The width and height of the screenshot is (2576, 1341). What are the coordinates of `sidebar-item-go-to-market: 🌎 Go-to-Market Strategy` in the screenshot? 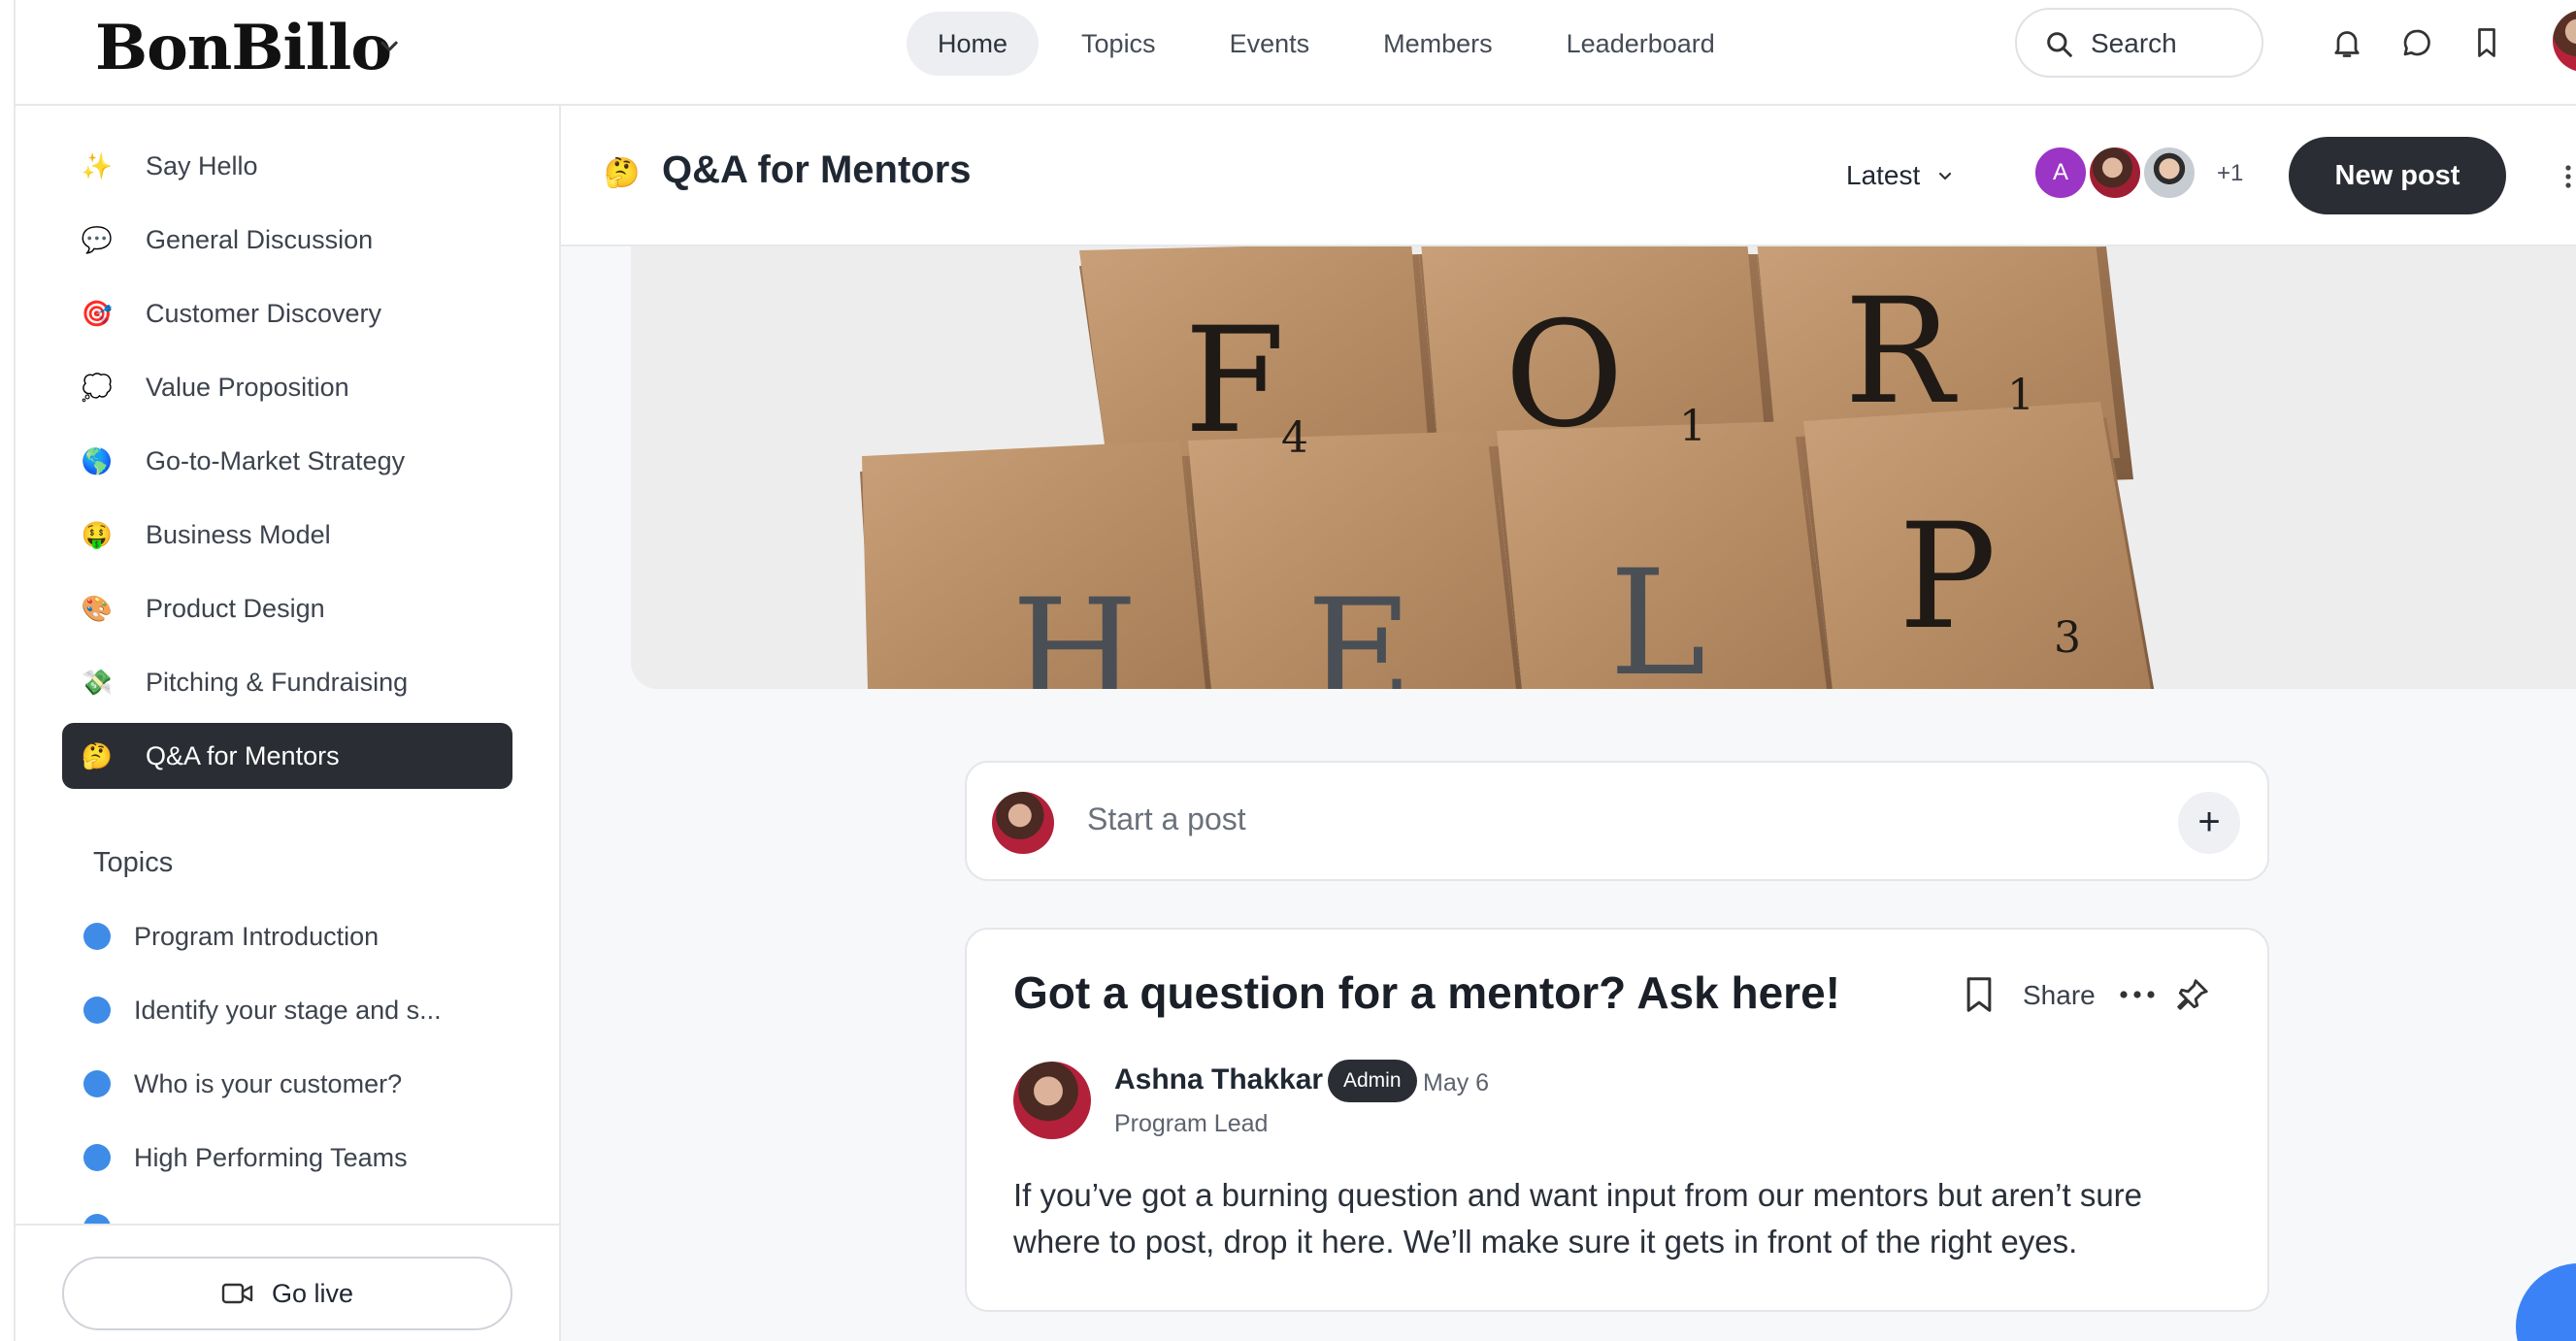 It's located at (287, 461).